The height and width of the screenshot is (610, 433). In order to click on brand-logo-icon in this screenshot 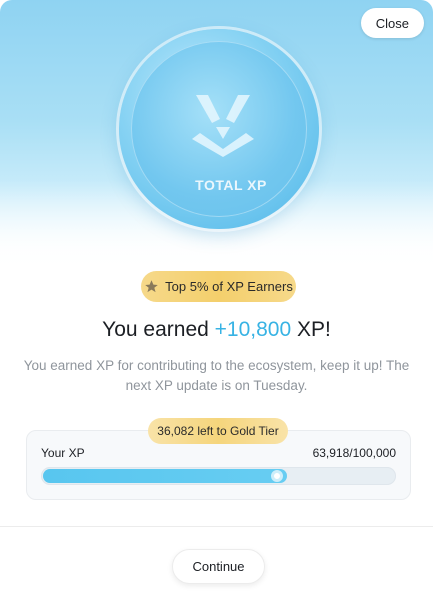, I will do `click(223, 126)`.